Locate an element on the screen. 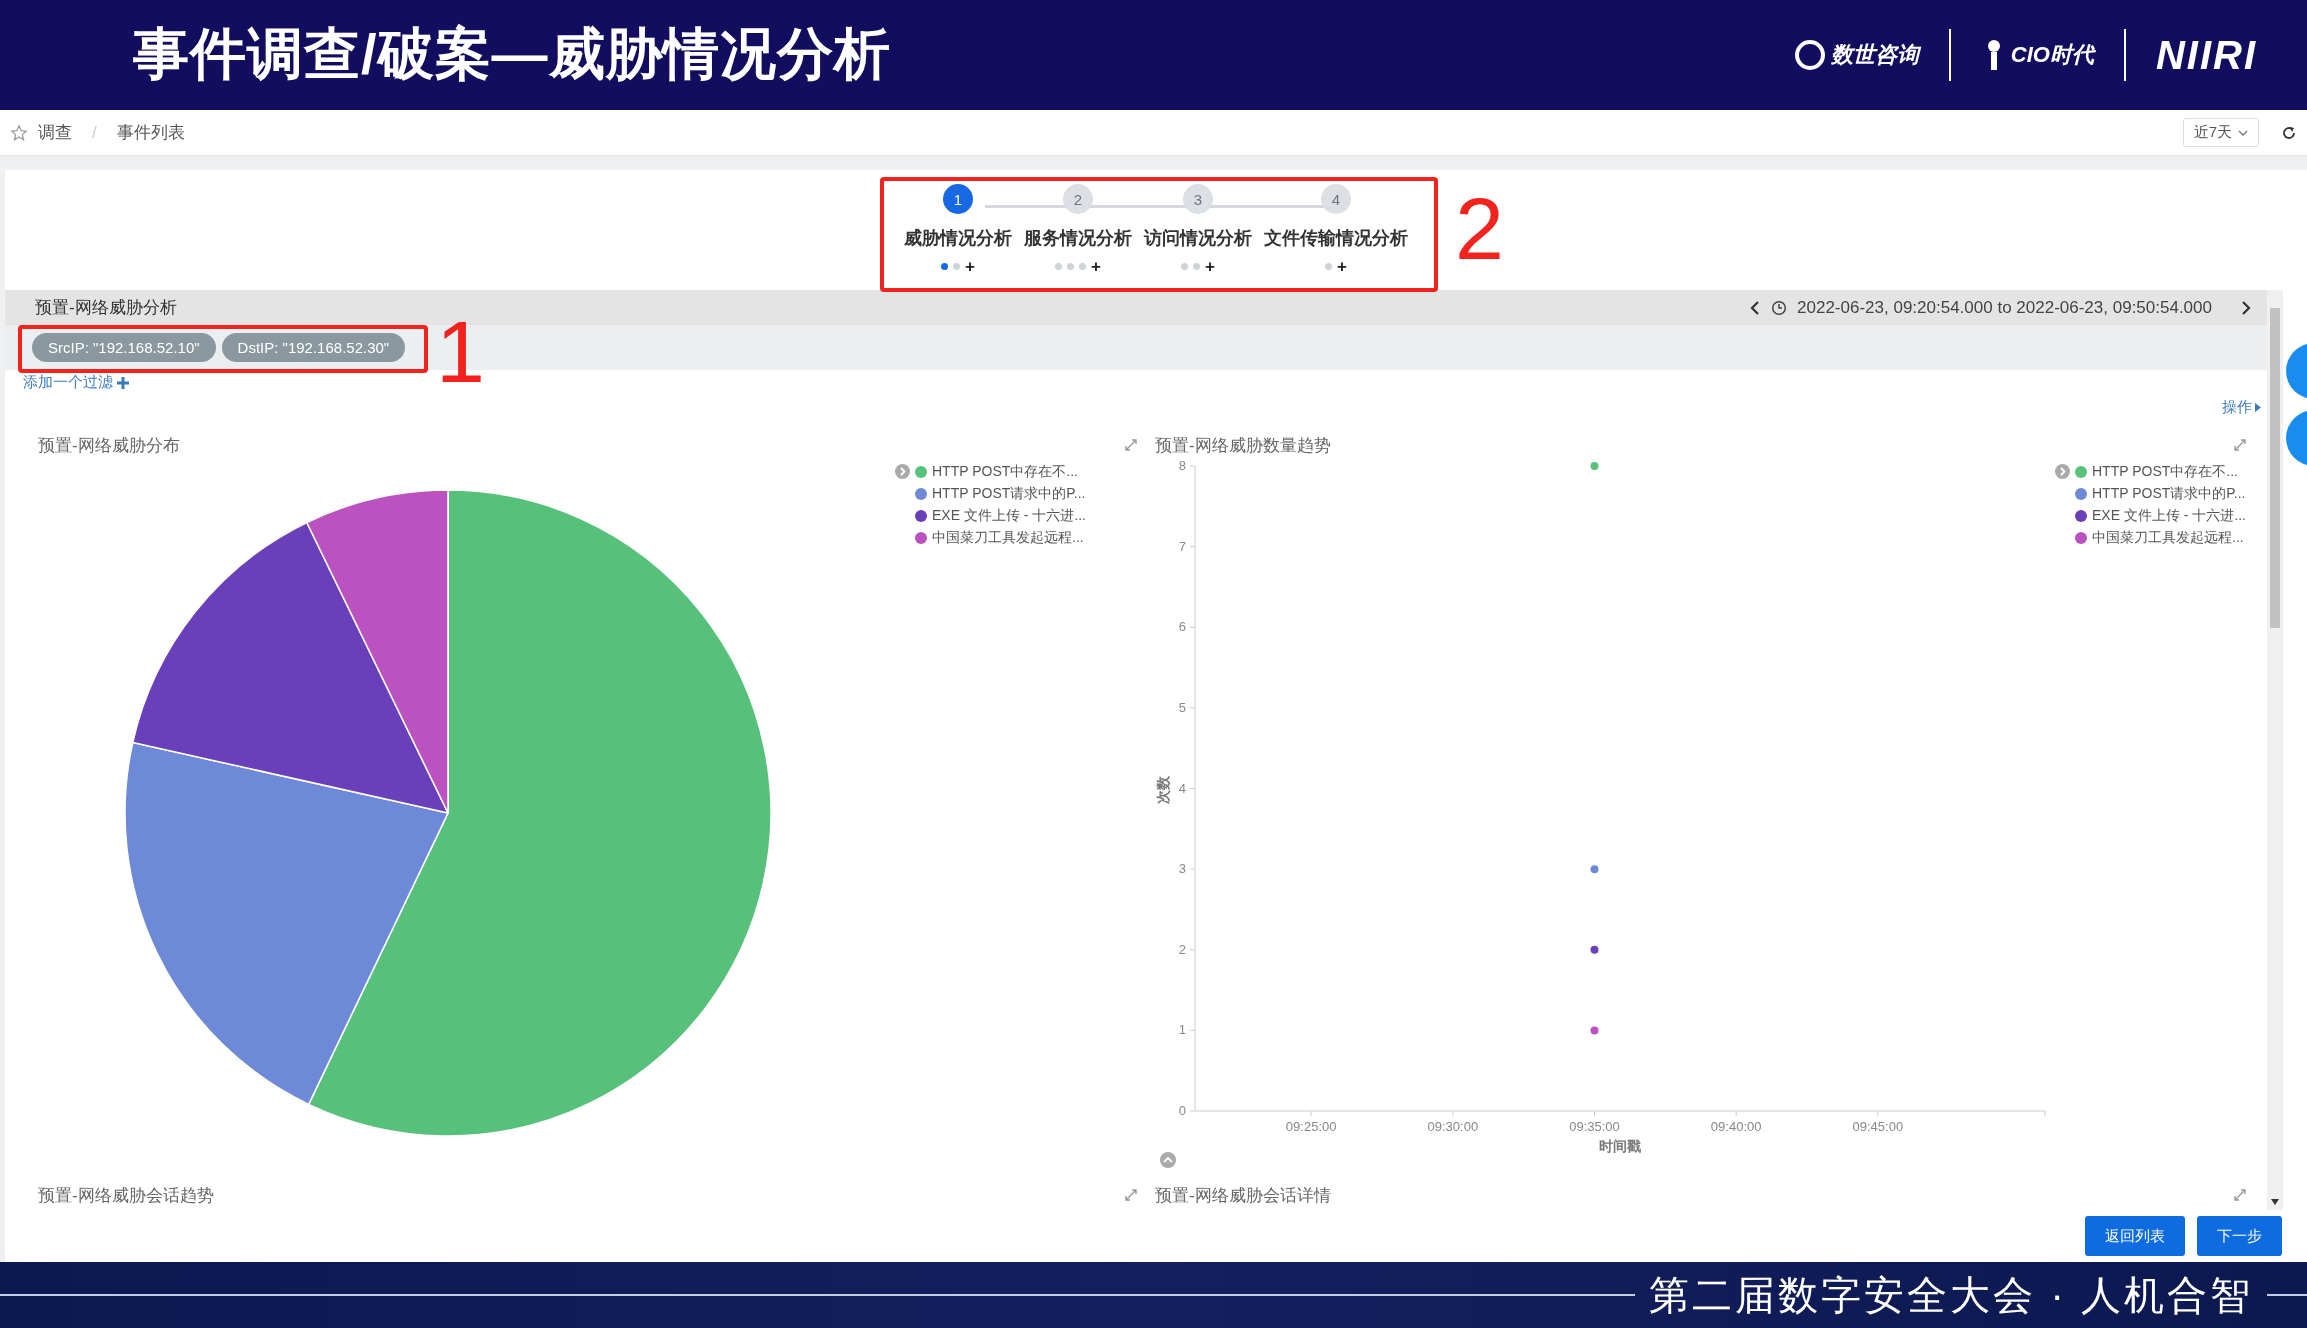 Image resolution: width=2307 pixels, height=1328 pixels. scroll-down-icon is located at coordinates (2275, 1202).